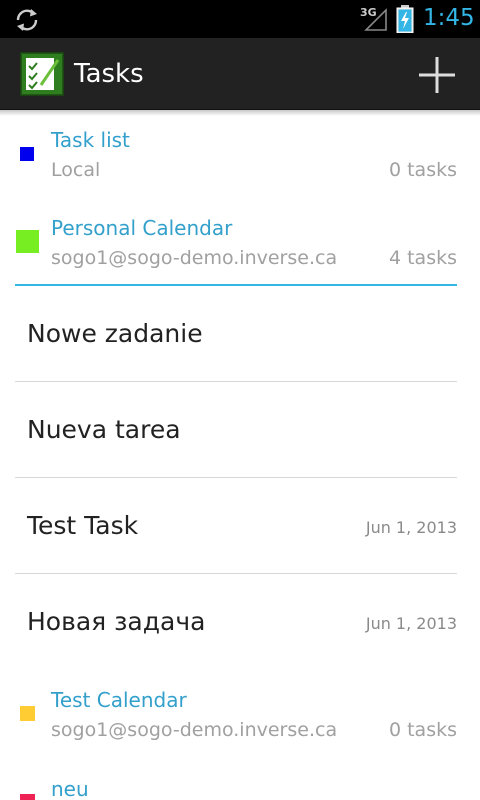  Describe the element at coordinates (109, 74) in the screenshot. I see `page-title: Tasks` at that location.